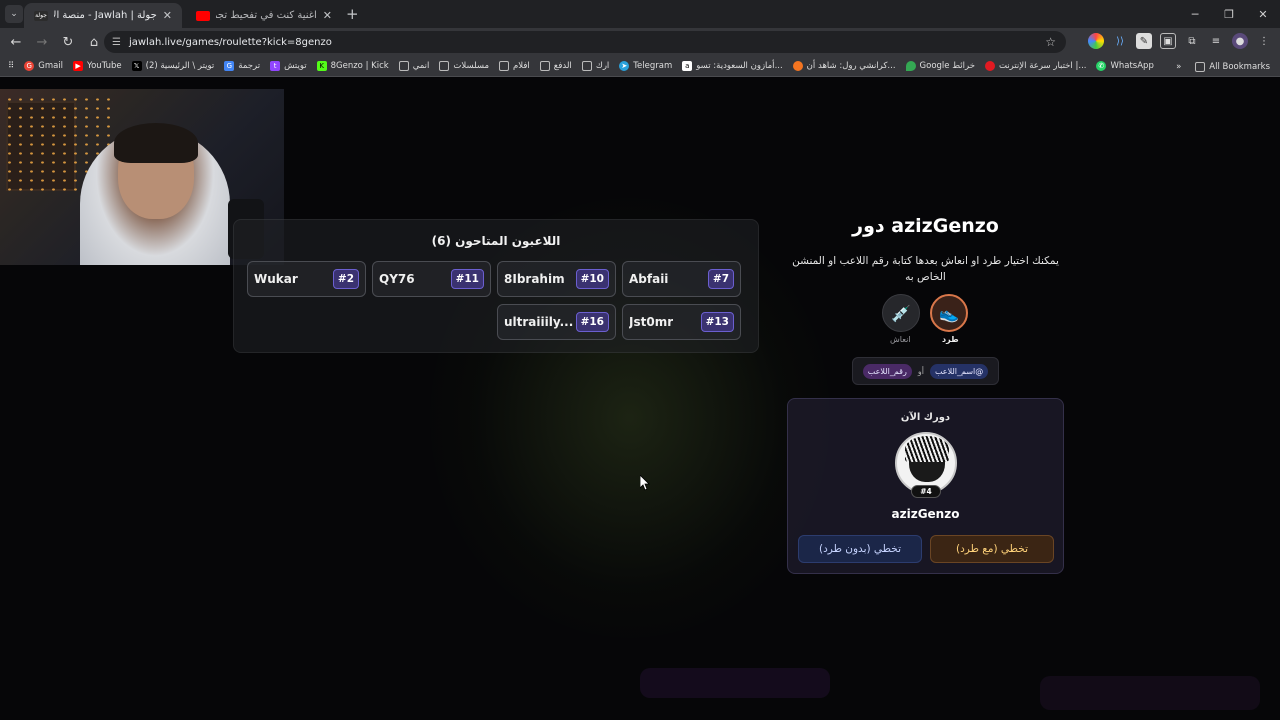  What do you see at coordinates (1264, 41) in the screenshot?
I see `menu-icon: ⋮` at bounding box center [1264, 41].